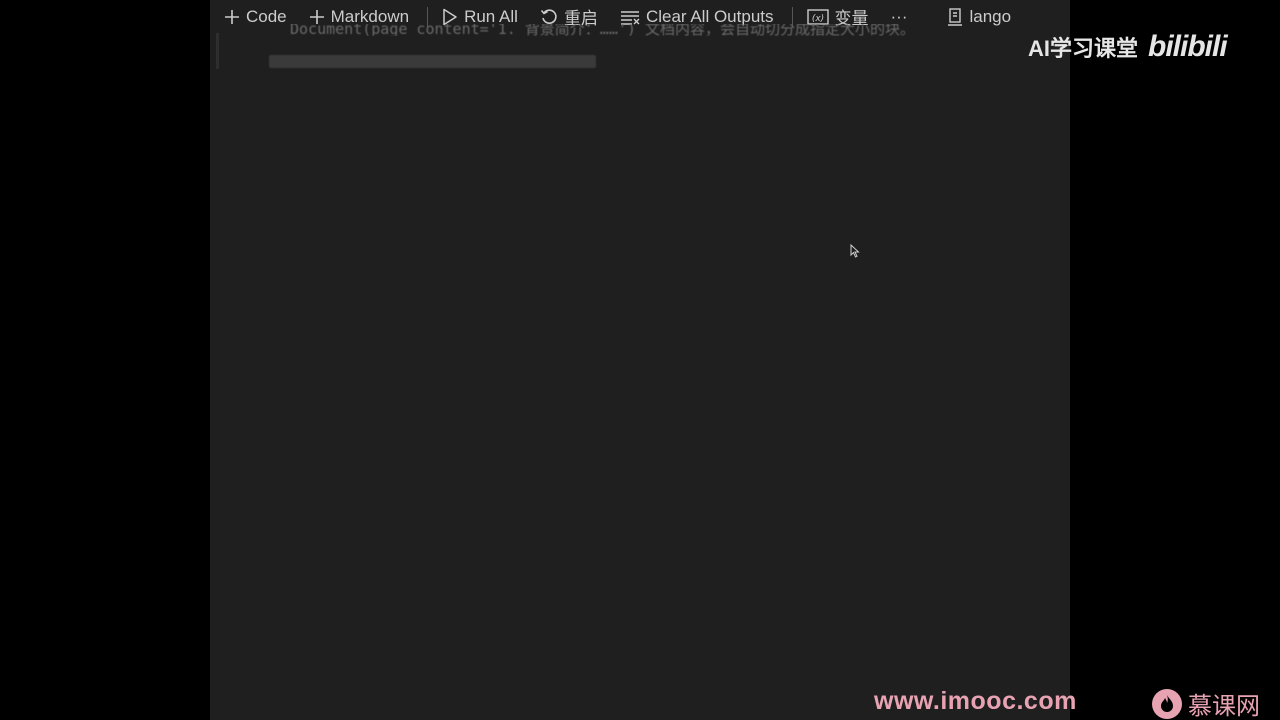 The image size is (1280, 720). I want to click on brand-watermark: AI学习课堂 bilibili, so click(1128, 47).